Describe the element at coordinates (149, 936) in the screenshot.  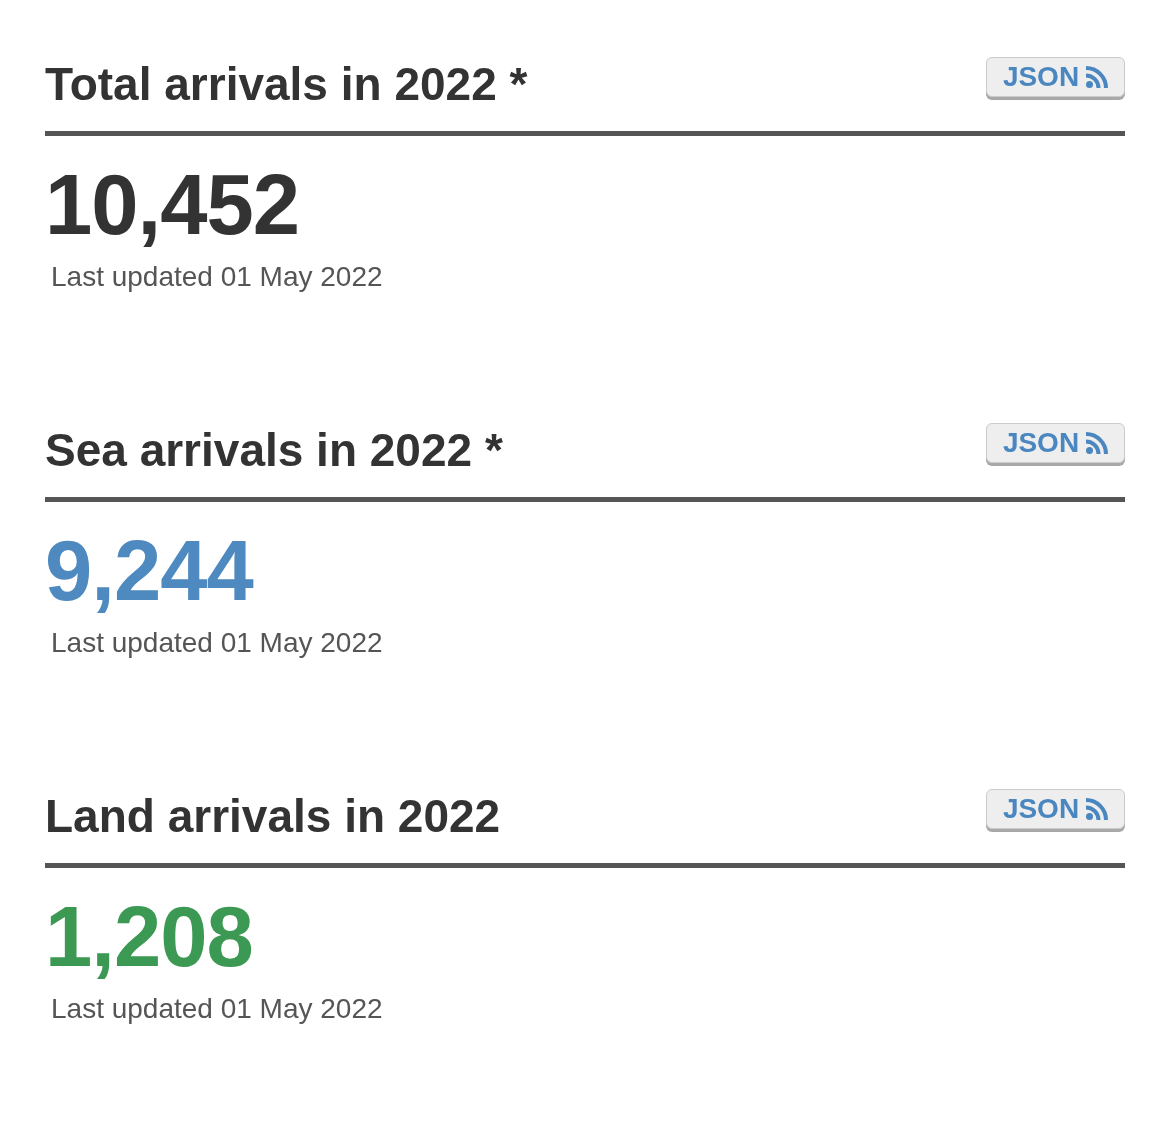
I see `arrival-count: 1,208` at that location.